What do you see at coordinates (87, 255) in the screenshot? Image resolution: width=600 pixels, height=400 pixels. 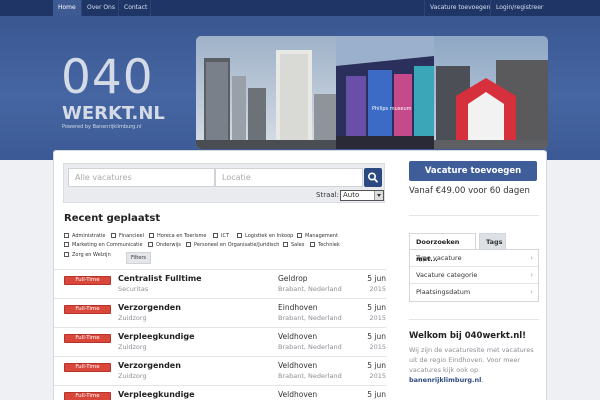 I see `category-checkbox: Zorg en Welzijn` at bounding box center [87, 255].